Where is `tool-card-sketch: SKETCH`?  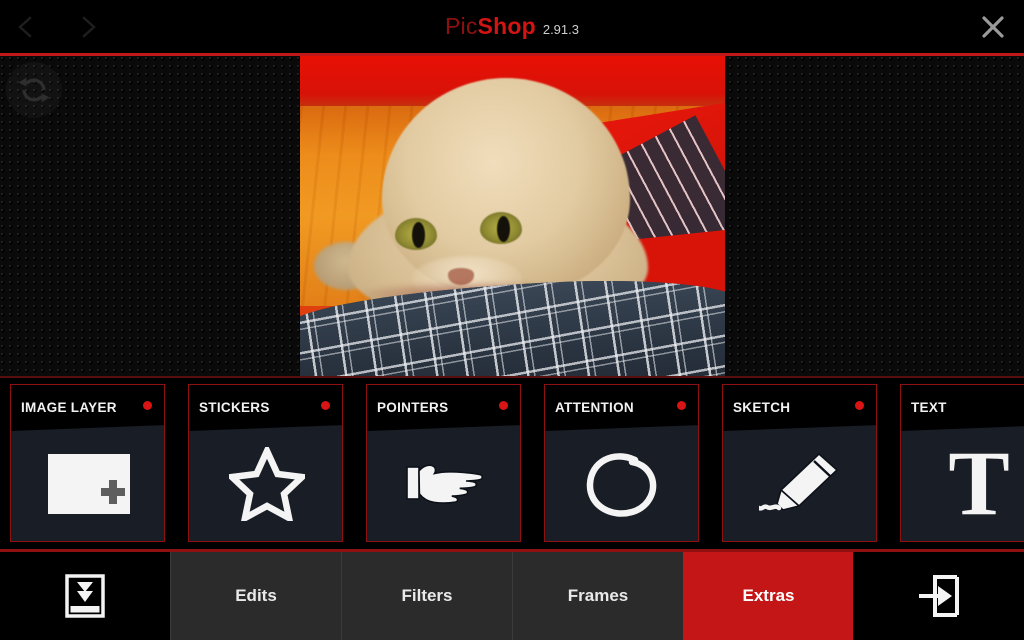 tool-card-sketch: SKETCH is located at coordinates (799, 463).